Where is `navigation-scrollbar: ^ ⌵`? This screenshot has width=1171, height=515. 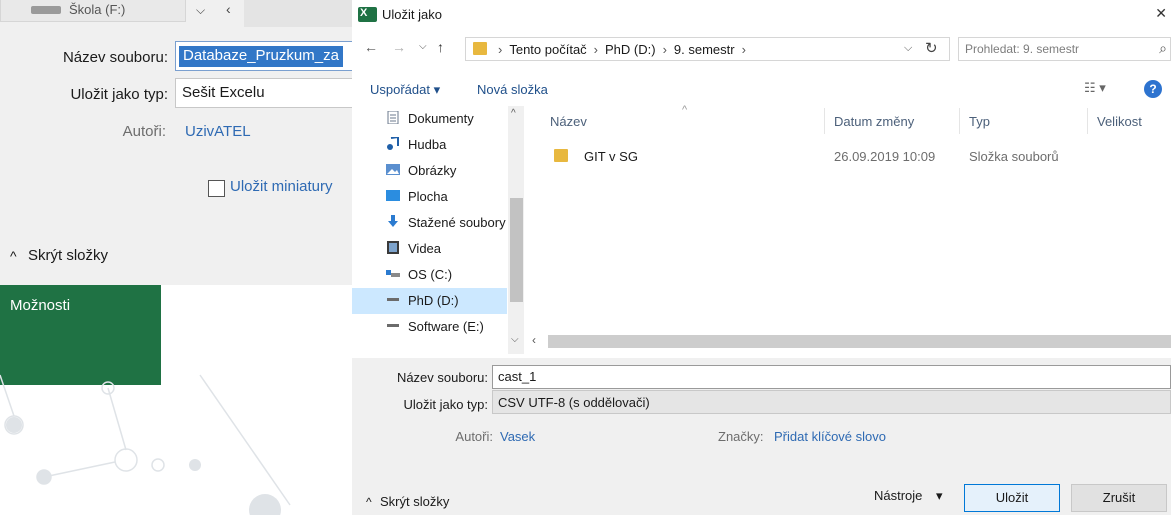
navigation-scrollbar: ^ ⌵ is located at coordinates (516, 230).